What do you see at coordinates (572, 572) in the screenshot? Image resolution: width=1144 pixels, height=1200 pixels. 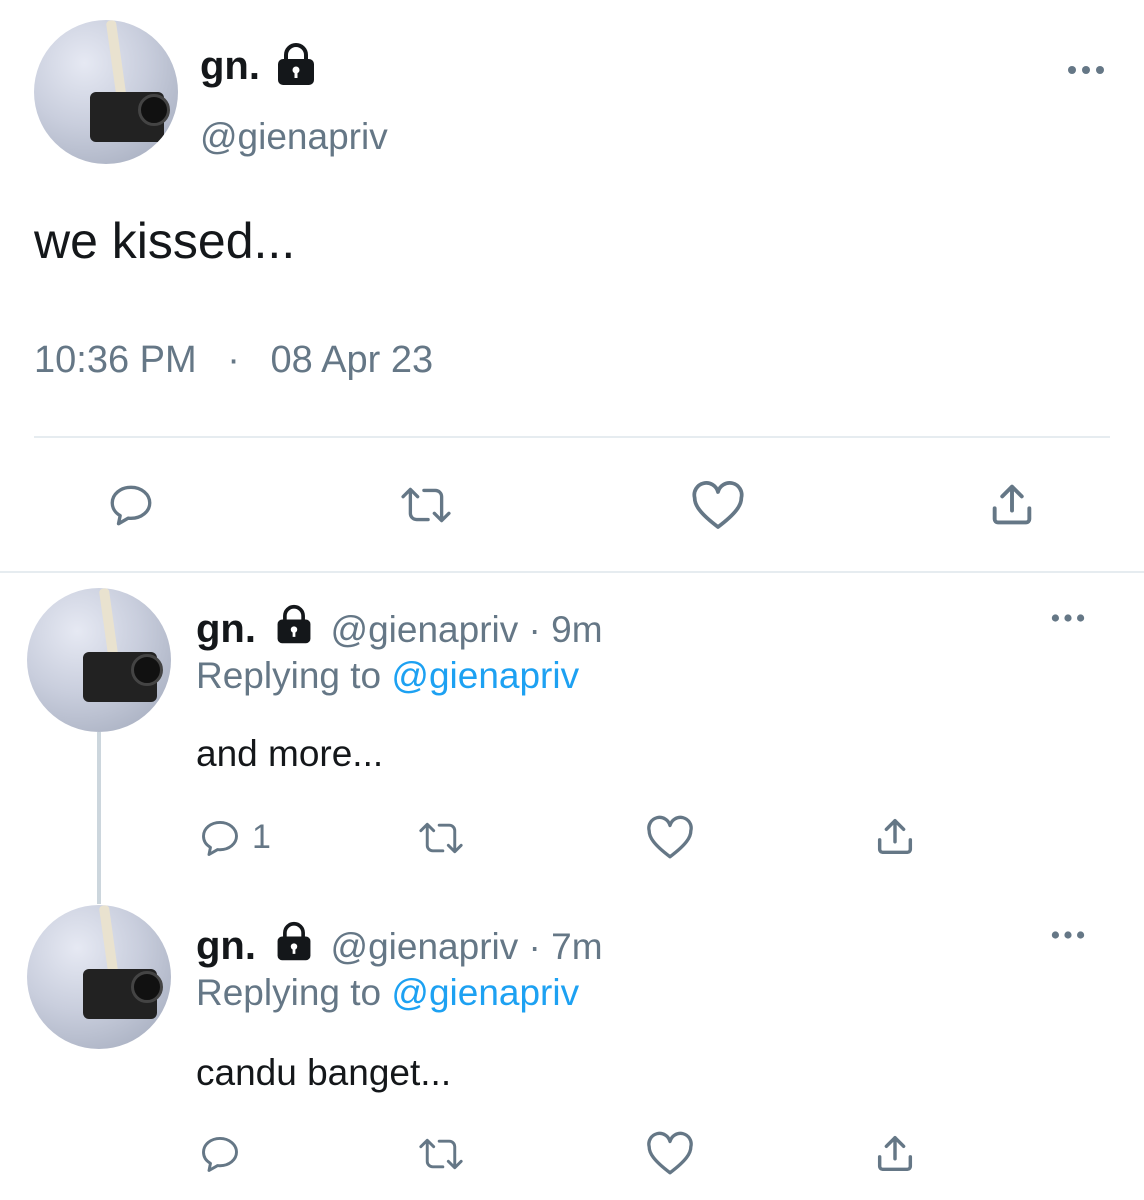 I see `section-divider` at bounding box center [572, 572].